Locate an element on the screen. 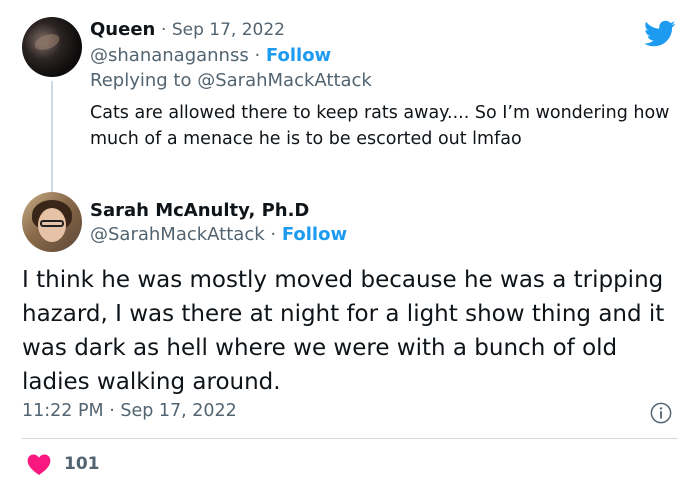 Image resolution: width=700 pixels, height=492 pixels. reply-author-handle: @shananagannss is located at coordinates (169, 55).